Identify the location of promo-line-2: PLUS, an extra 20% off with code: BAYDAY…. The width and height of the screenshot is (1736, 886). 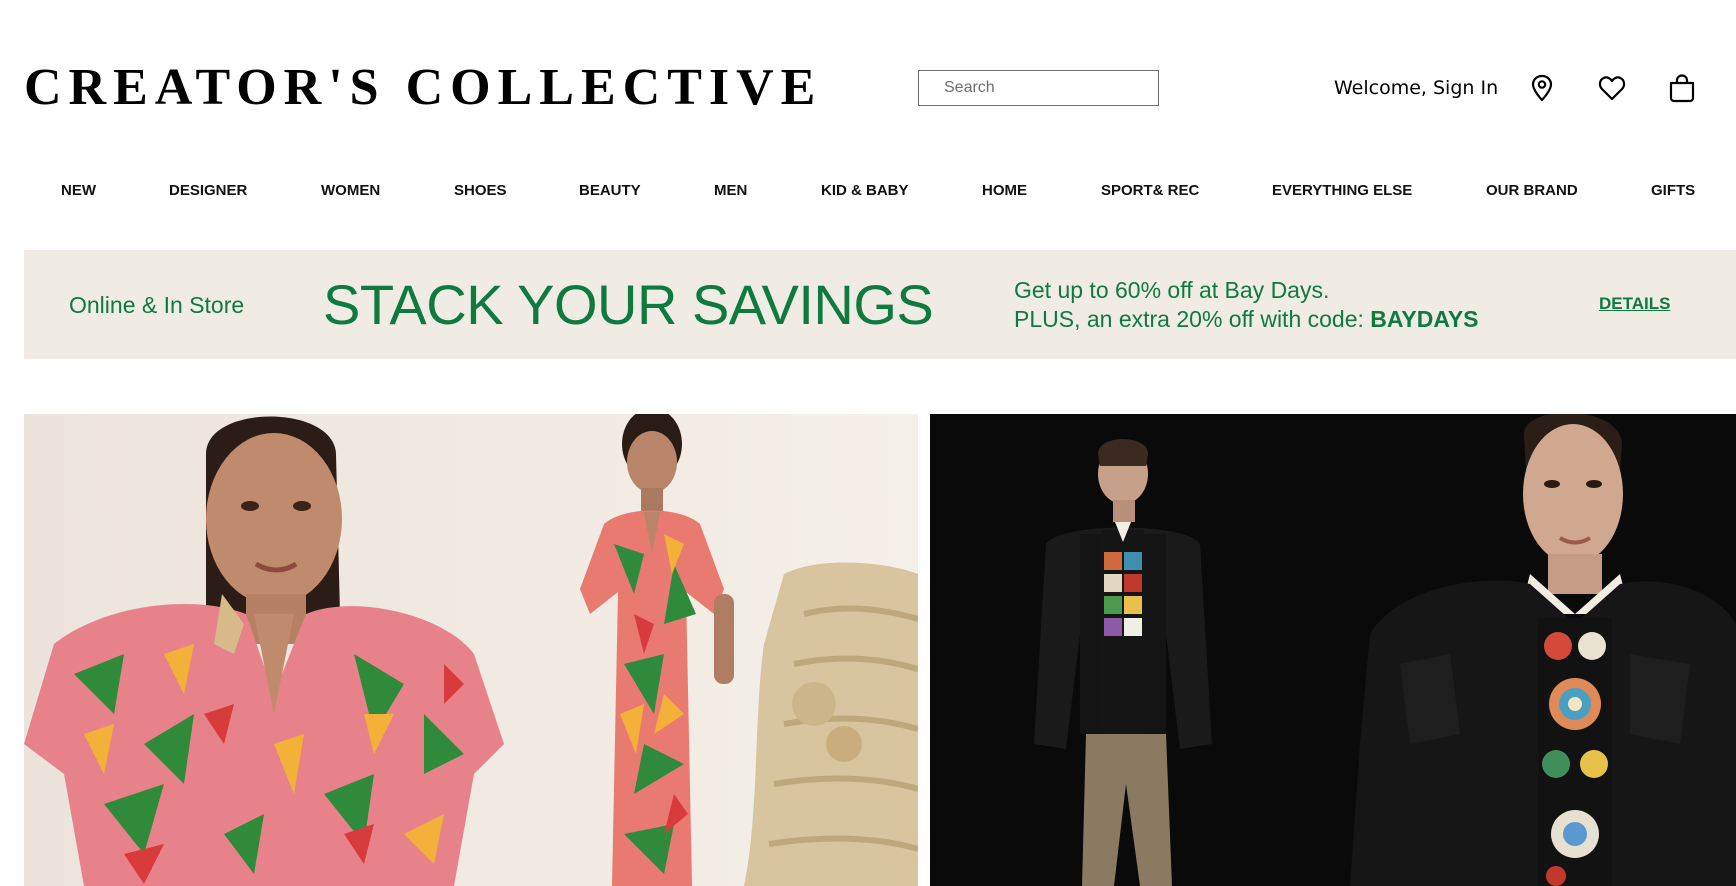
(1246, 319).